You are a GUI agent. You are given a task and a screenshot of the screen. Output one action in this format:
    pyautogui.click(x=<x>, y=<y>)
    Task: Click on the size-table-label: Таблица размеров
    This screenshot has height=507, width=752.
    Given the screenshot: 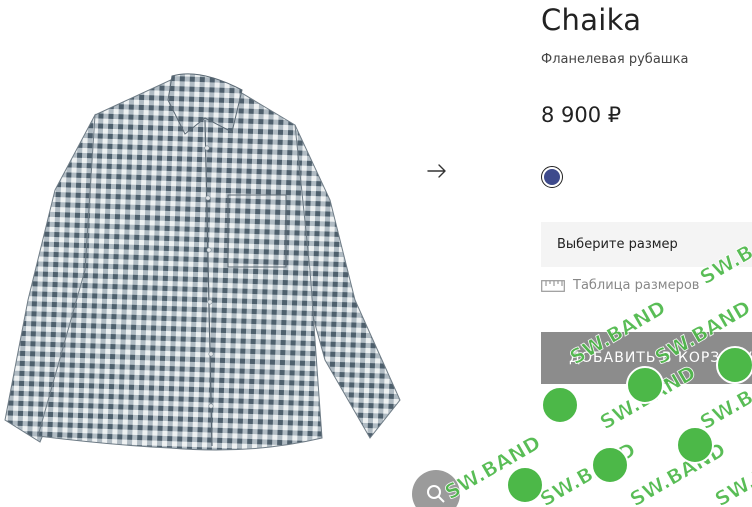 What is the action you would take?
    pyautogui.click(x=636, y=285)
    